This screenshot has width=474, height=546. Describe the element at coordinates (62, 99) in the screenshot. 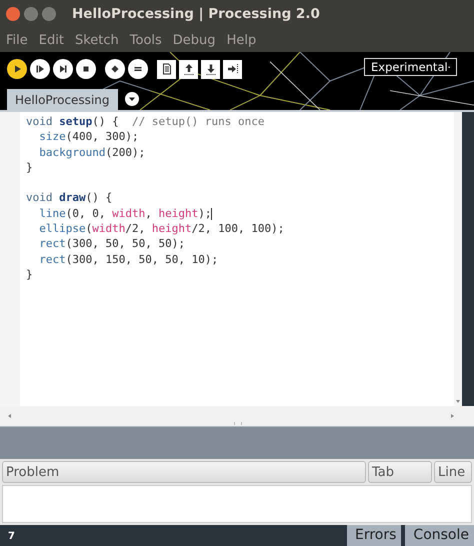

I see `sketch-tab: HelloProcessing` at that location.